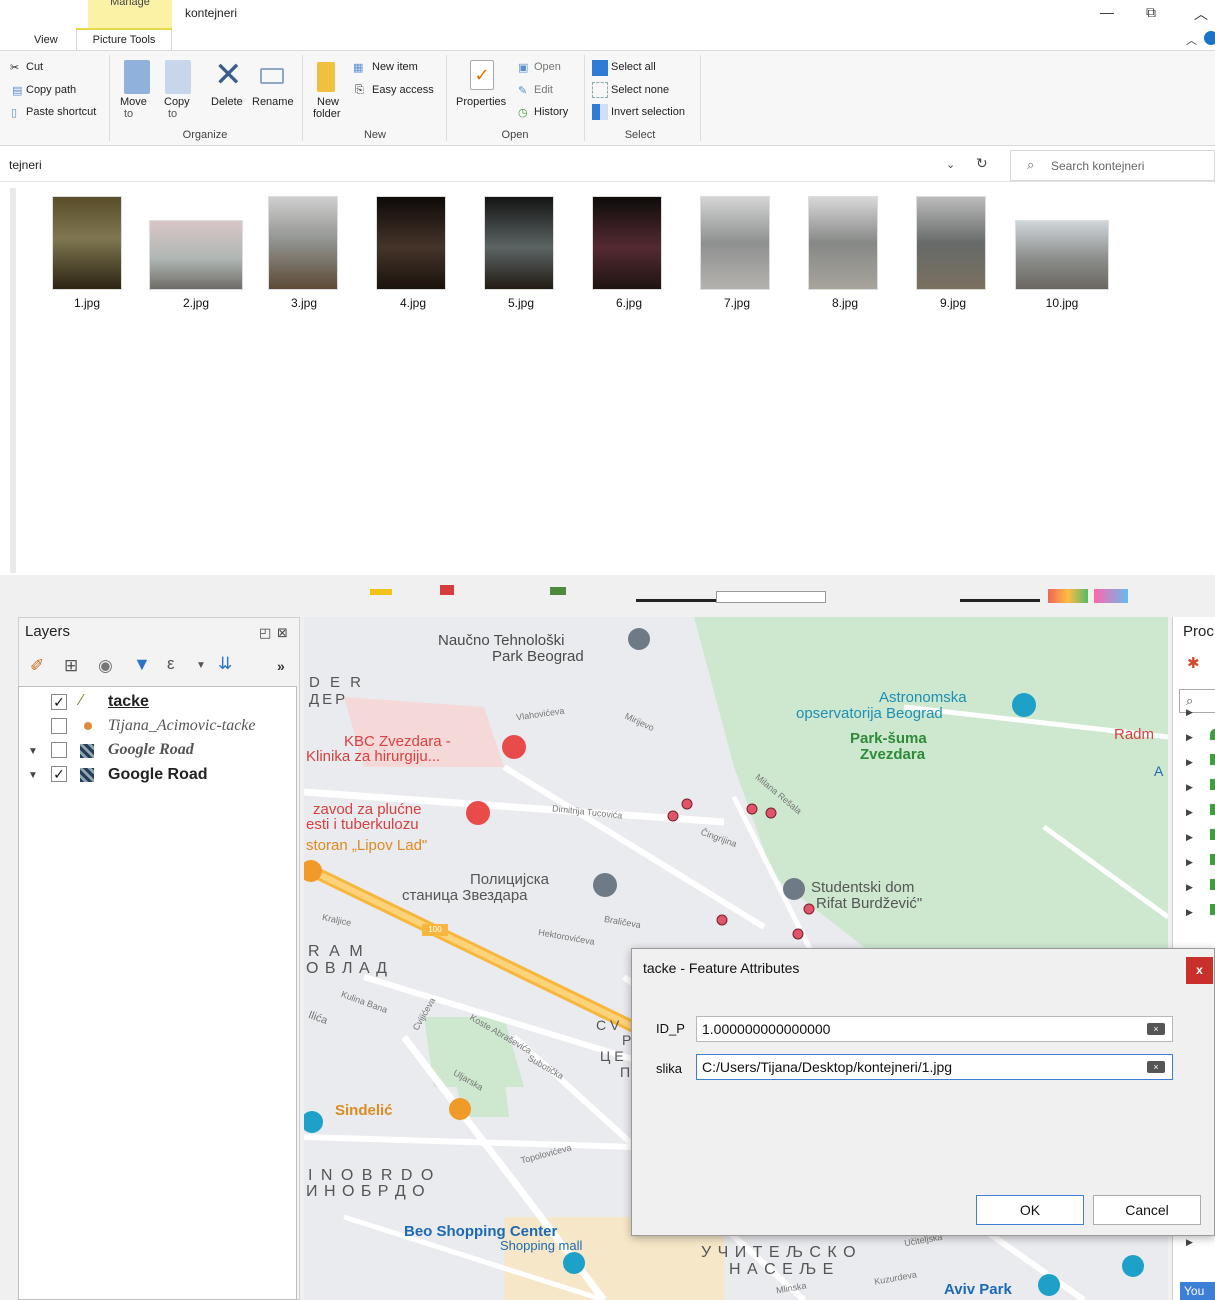 The height and width of the screenshot is (1300, 1215). I want to click on invert-selection-icon, so click(600, 112).